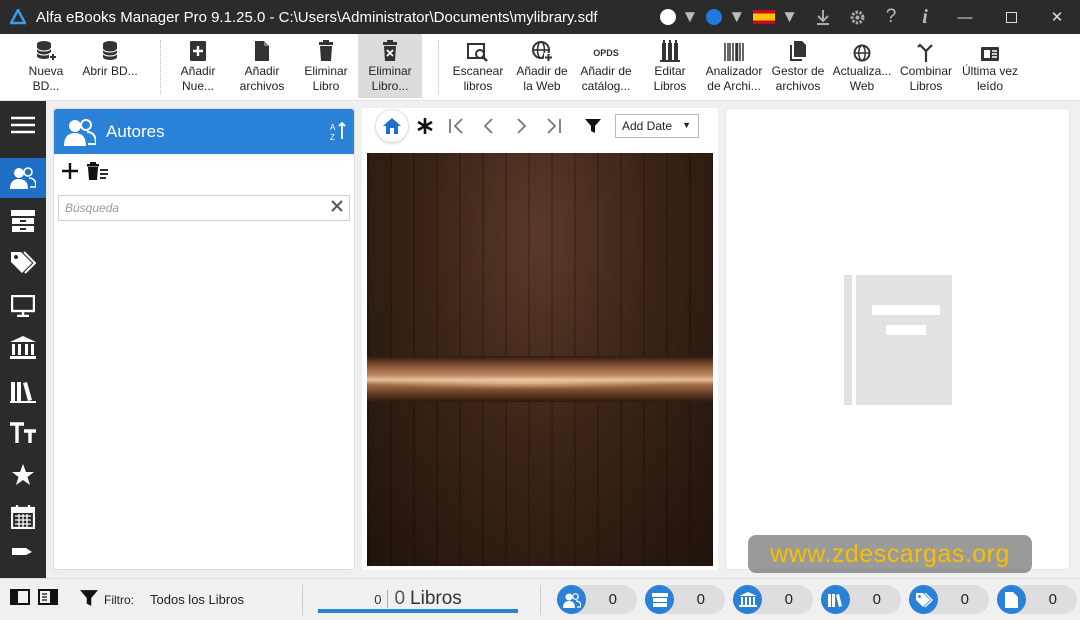 This screenshot has width=1080, height=620. Describe the element at coordinates (390, 49) in the screenshot. I see `trash-x-icon` at that location.